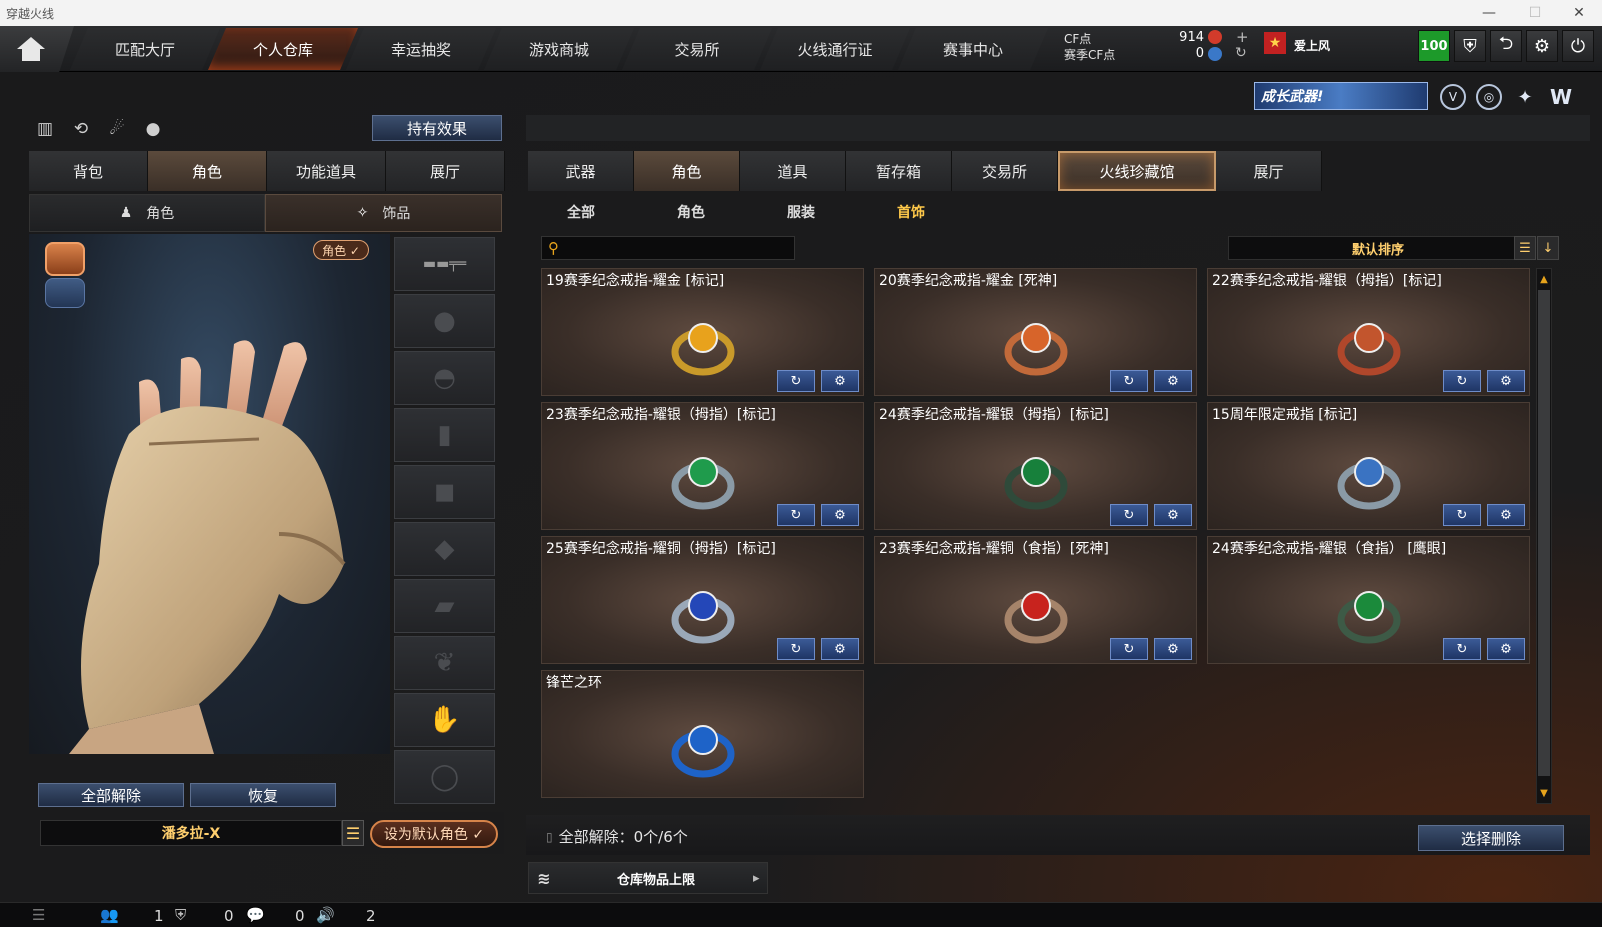 The image size is (1602, 927). What do you see at coordinates (911, 212) in the screenshot?
I see `filter-jewelry: 首饰` at bounding box center [911, 212].